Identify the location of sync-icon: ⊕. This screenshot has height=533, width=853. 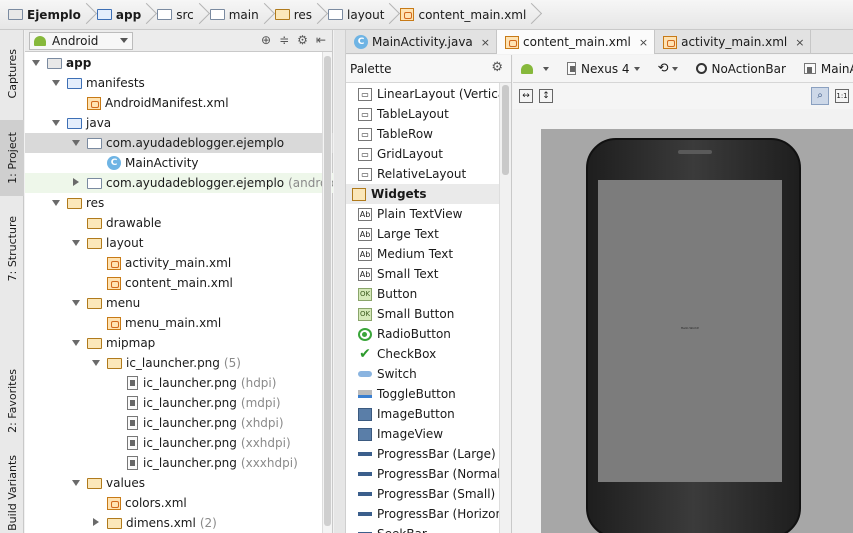
(266, 40).